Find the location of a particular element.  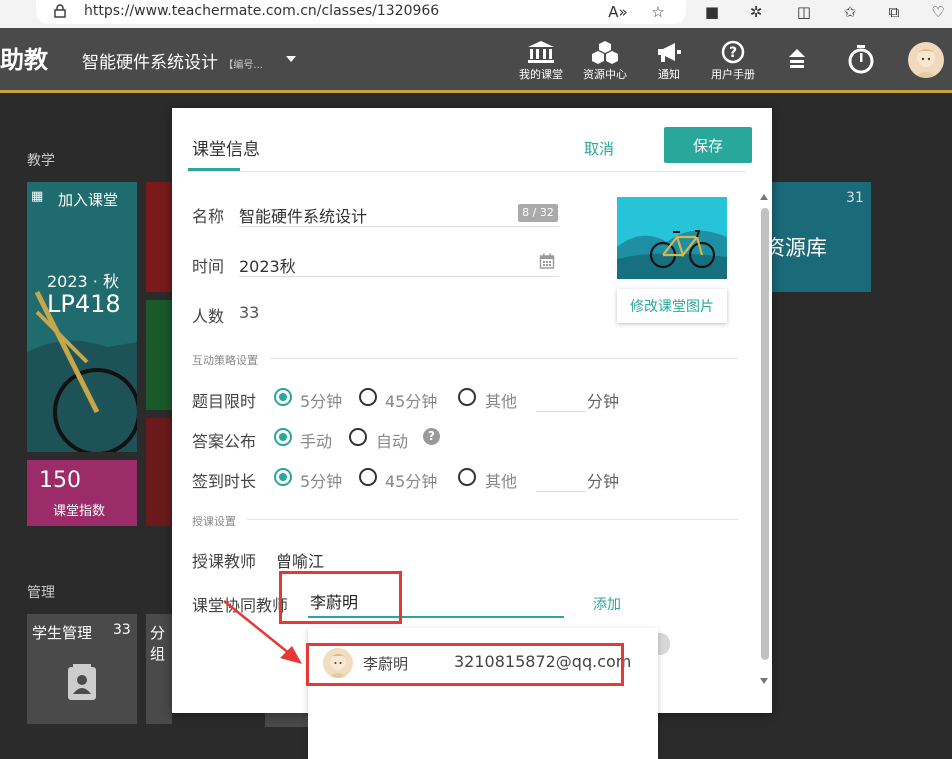

question-other-minutes is located at coordinates (561, 399).